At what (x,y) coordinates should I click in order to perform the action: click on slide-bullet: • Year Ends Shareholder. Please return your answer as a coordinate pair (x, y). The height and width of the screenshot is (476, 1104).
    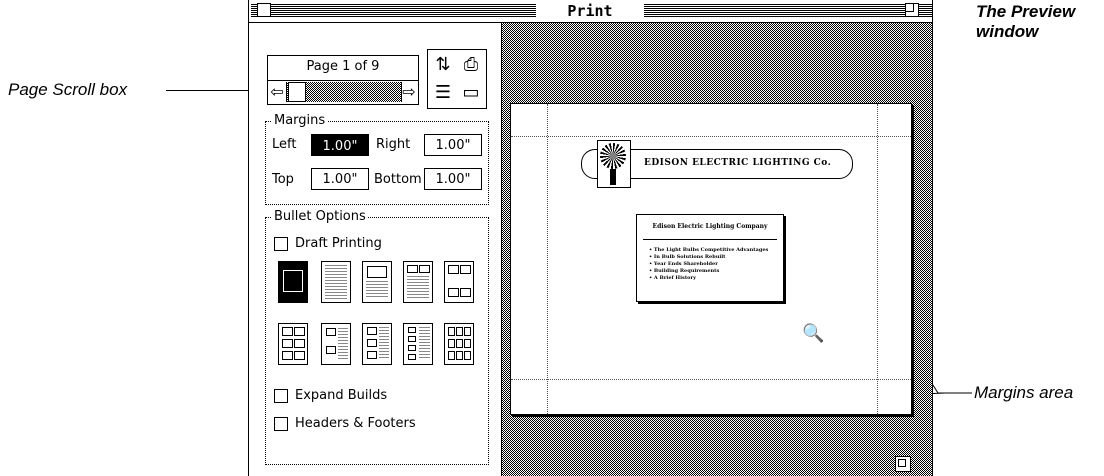
    Looking at the image, I should click on (683, 264).